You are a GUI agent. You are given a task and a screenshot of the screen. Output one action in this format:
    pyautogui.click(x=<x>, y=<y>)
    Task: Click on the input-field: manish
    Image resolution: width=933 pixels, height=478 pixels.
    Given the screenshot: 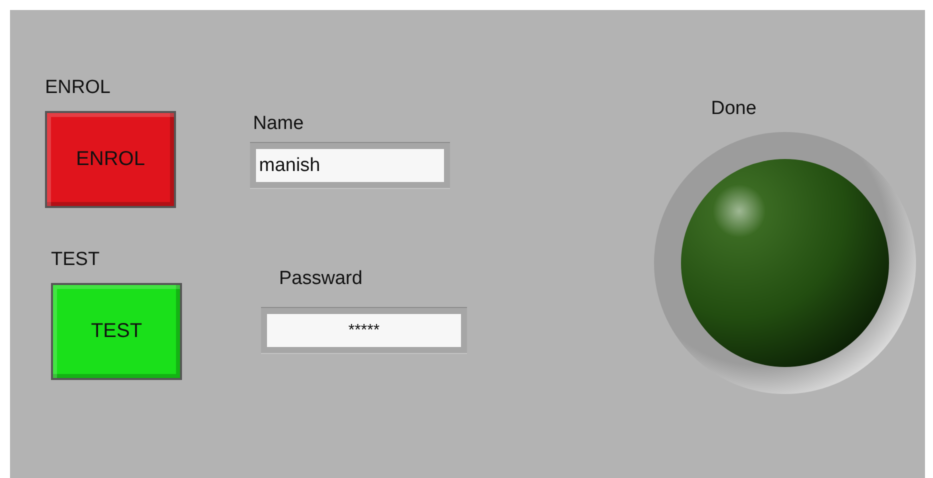 What is the action you would take?
    pyautogui.click(x=350, y=165)
    